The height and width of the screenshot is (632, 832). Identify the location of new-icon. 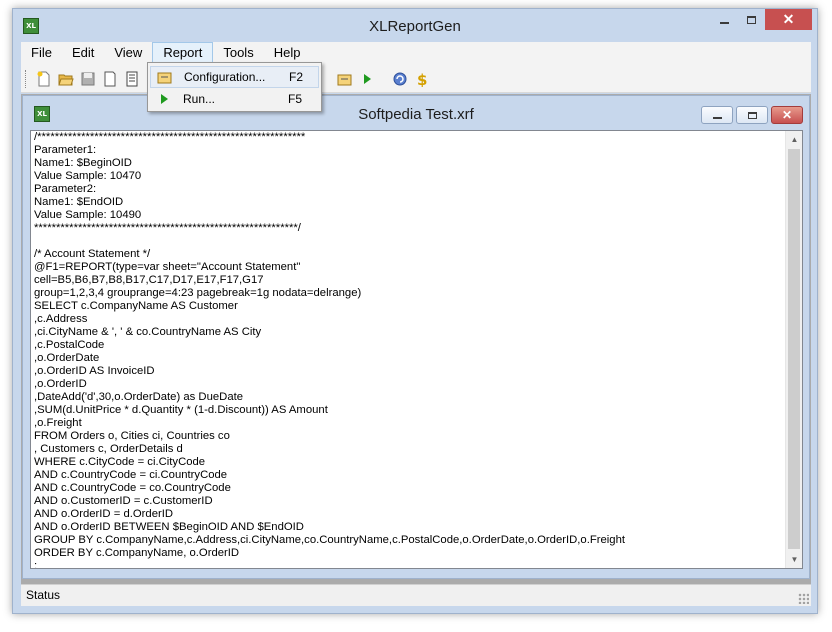
(43, 78).